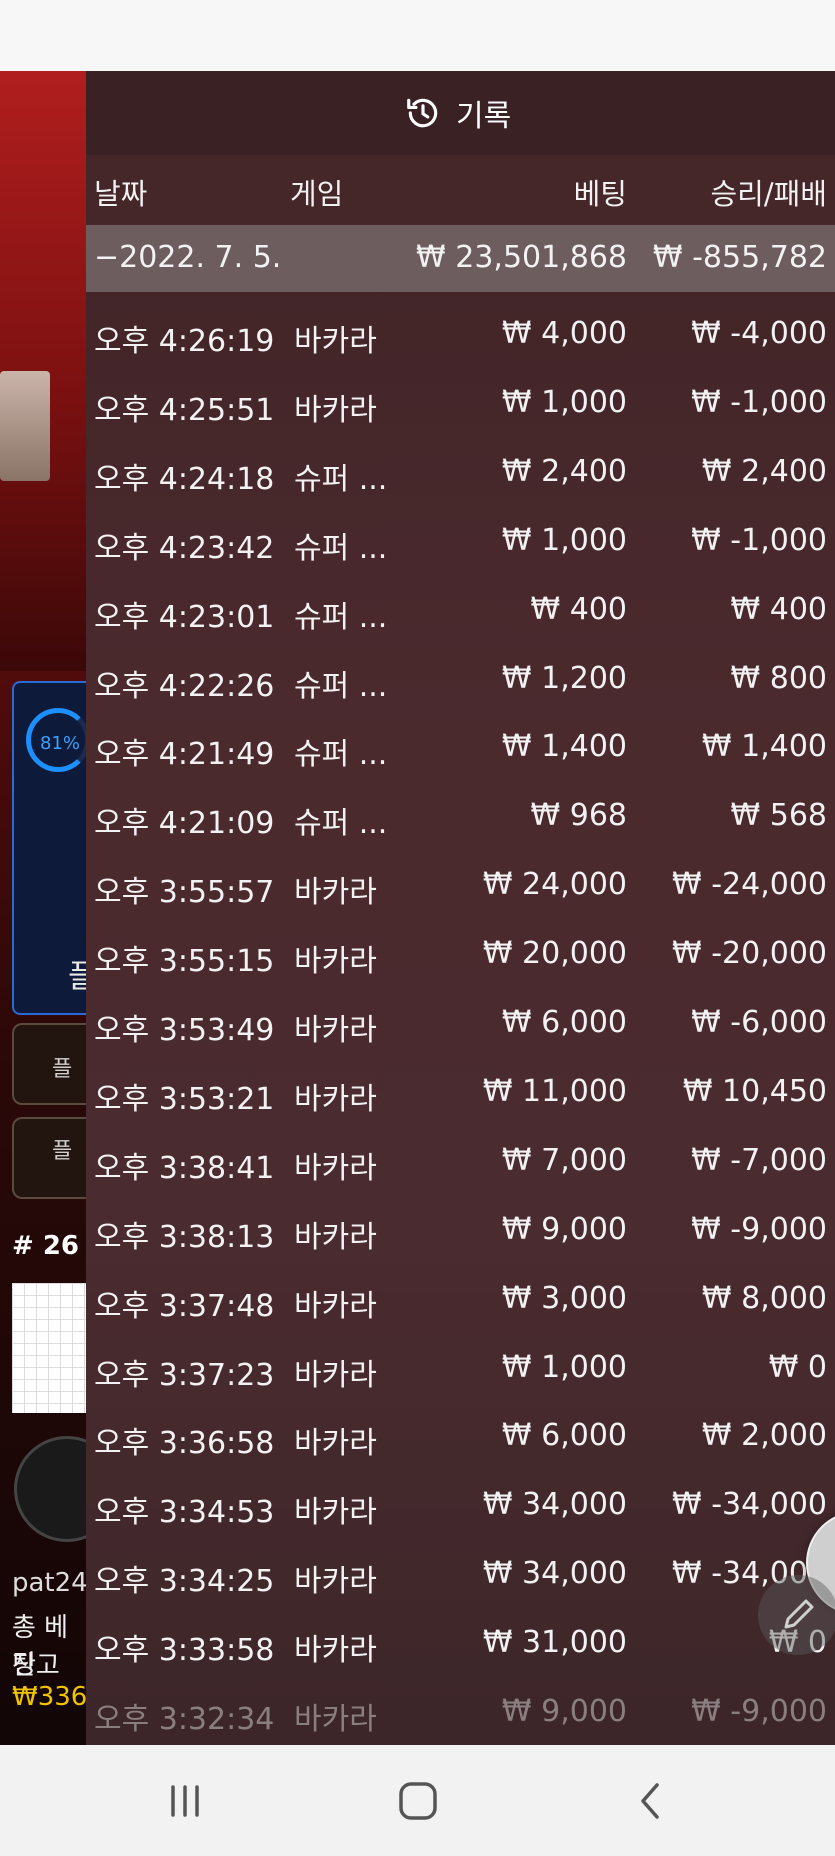 Image resolution: width=835 pixels, height=1856 pixels. Describe the element at coordinates (759, 1160) in the screenshot. I see `row-winloss: ₩ -7,000` at that location.